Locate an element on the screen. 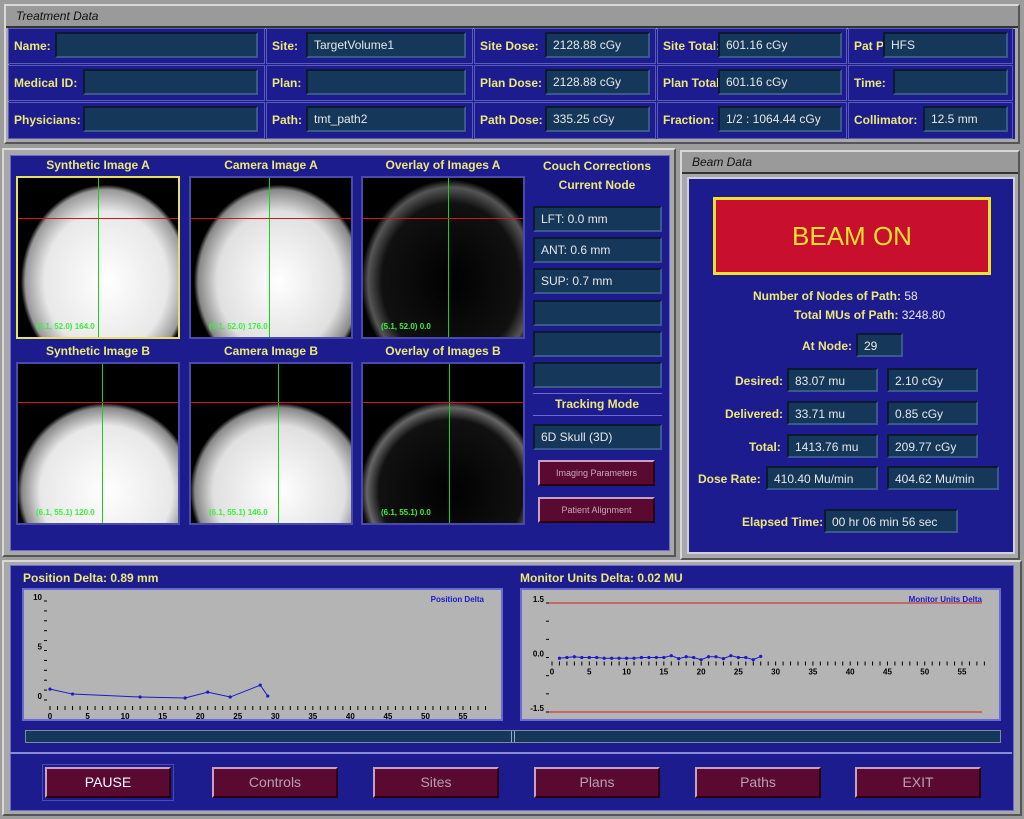  beam-on-indicator: BEAM ON is located at coordinates (852, 236).